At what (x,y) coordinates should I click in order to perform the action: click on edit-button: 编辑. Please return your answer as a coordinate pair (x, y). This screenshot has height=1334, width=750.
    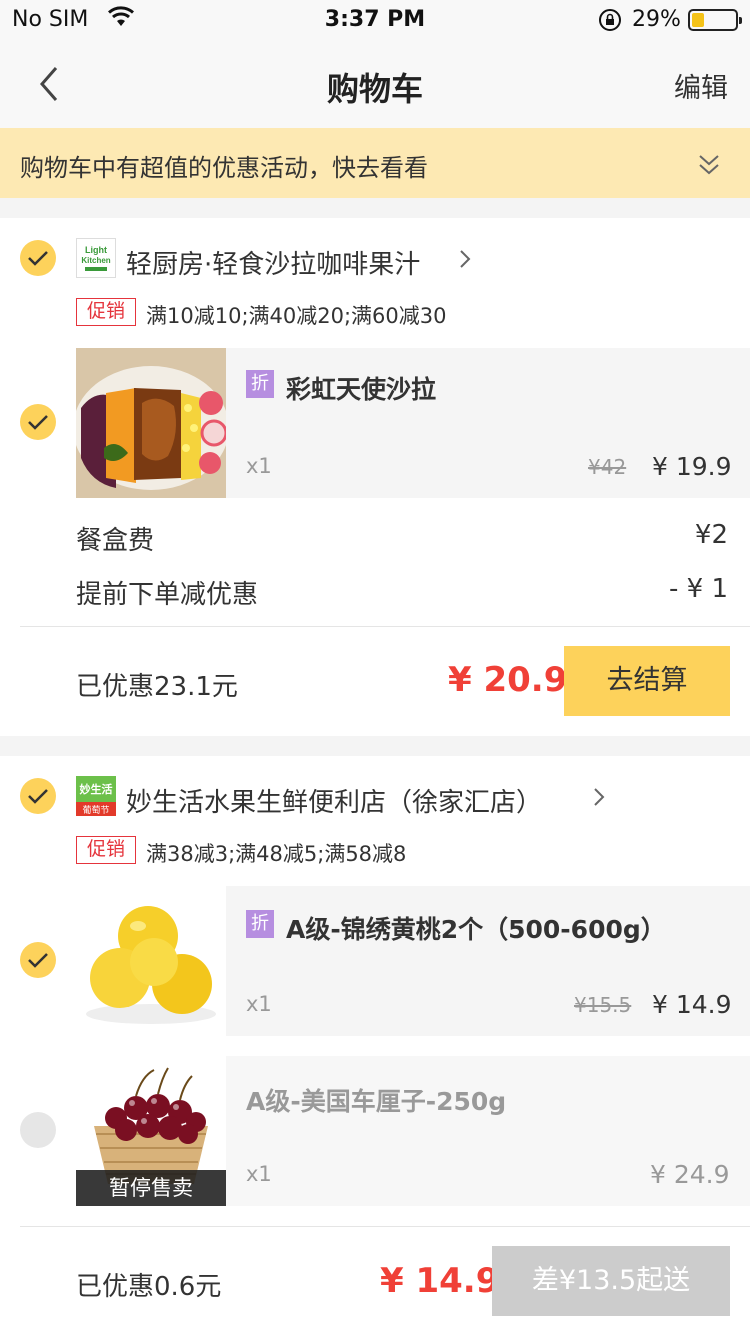
    Looking at the image, I should click on (701, 85).